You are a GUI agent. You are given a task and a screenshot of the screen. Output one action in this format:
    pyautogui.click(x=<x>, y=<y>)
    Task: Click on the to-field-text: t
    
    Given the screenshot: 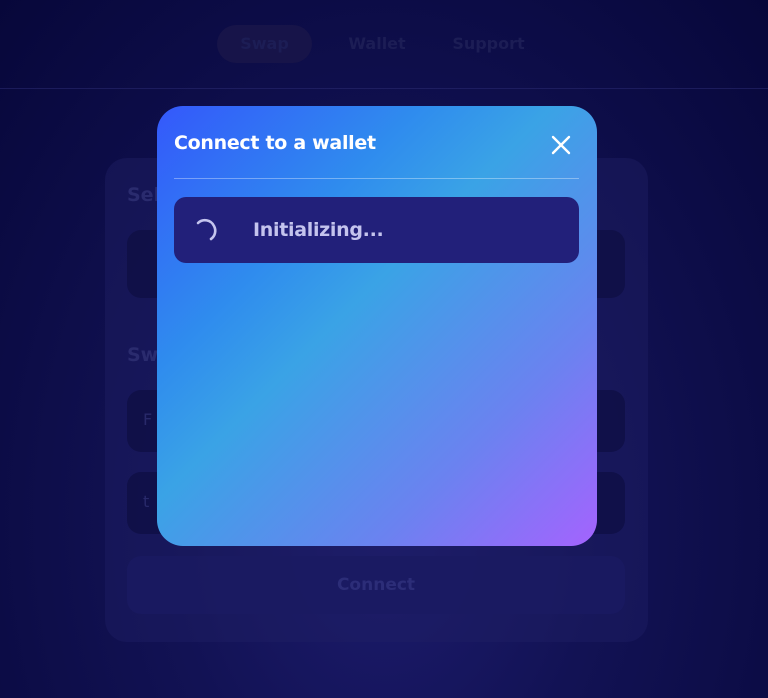 What is the action you would take?
    pyautogui.click(x=146, y=501)
    